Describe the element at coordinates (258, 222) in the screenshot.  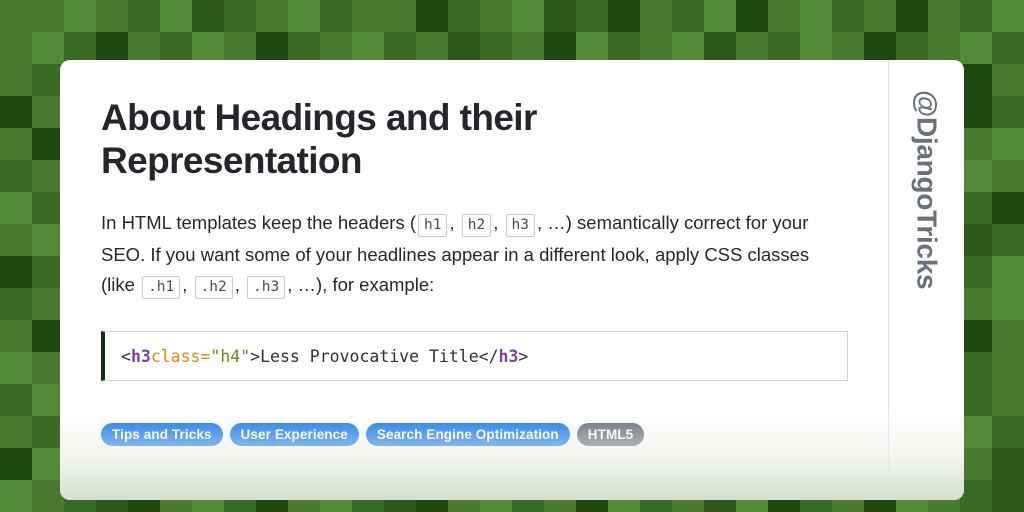
I see `paragraph-text-part-1: In HTML templates keep the headers (` at that location.